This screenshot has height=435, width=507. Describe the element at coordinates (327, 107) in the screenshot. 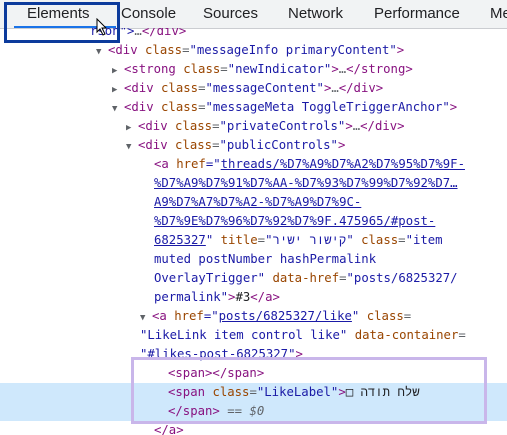

I see `dom-attr-value: "messageMeta ToggleTriggerAnchor"` at that location.